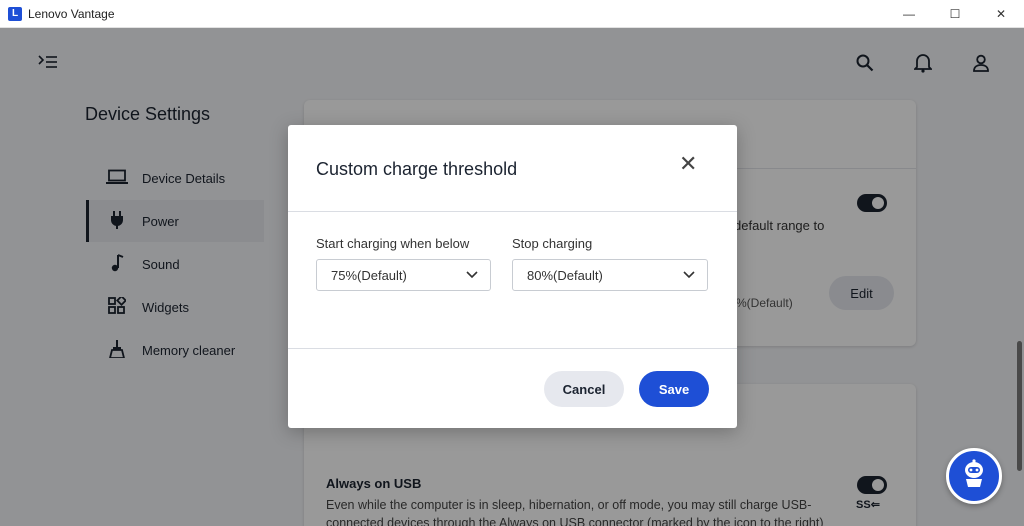 This screenshot has height=526, width=1024. What do you see at coordinates (610, 275) in the screenshot?
I see `stop-charging-select: 80%(Default)` at bounding box center [610, 275].